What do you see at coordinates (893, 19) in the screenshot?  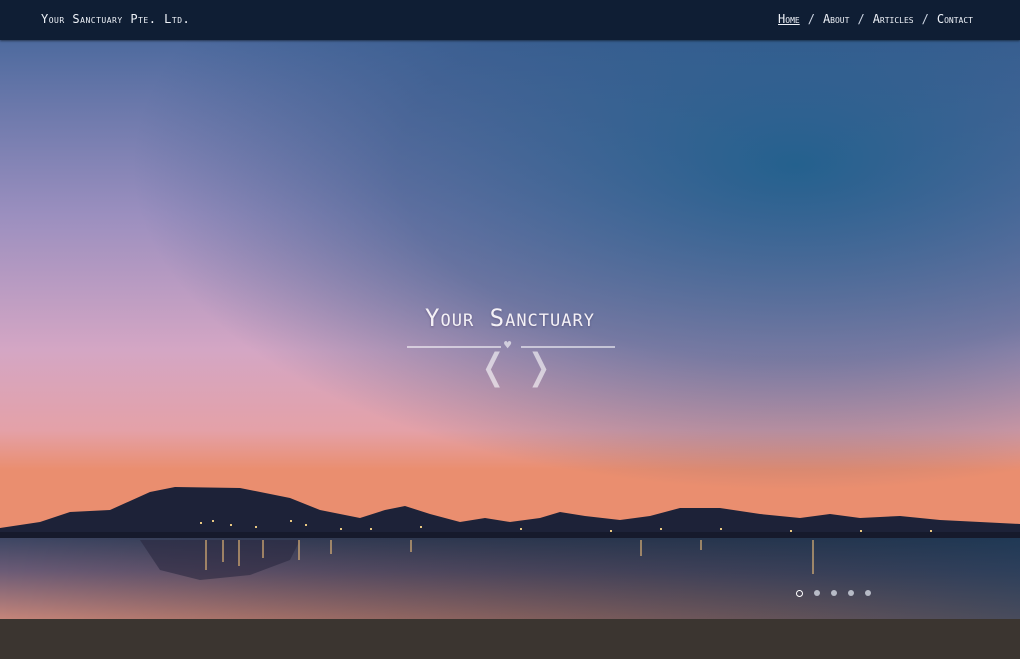 I see `nav-articles-link: Articles` at bounding box center [893, 19].